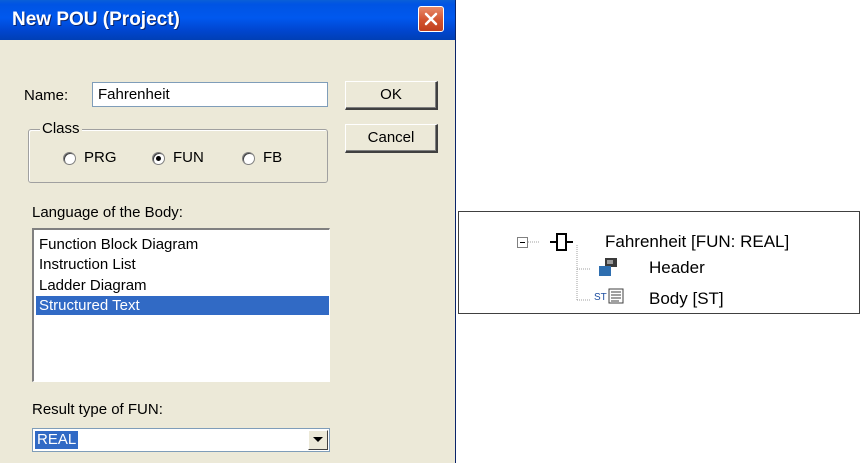 The width and height of the screenshot is (860, 463). Describe the element at coordinates (391, 95) in the screenshot. I see `ok-button: OK` at that location.